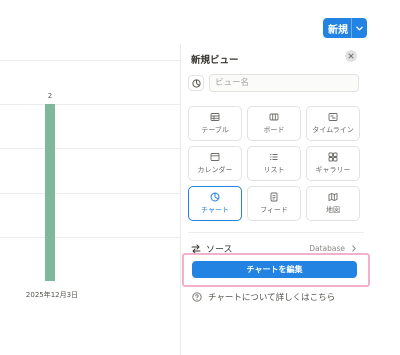 This screenshot has width=400, height=355. Describe the element at coordinates (274, 130) in the screenshot. I see `view-type-label: ボード` at that location.